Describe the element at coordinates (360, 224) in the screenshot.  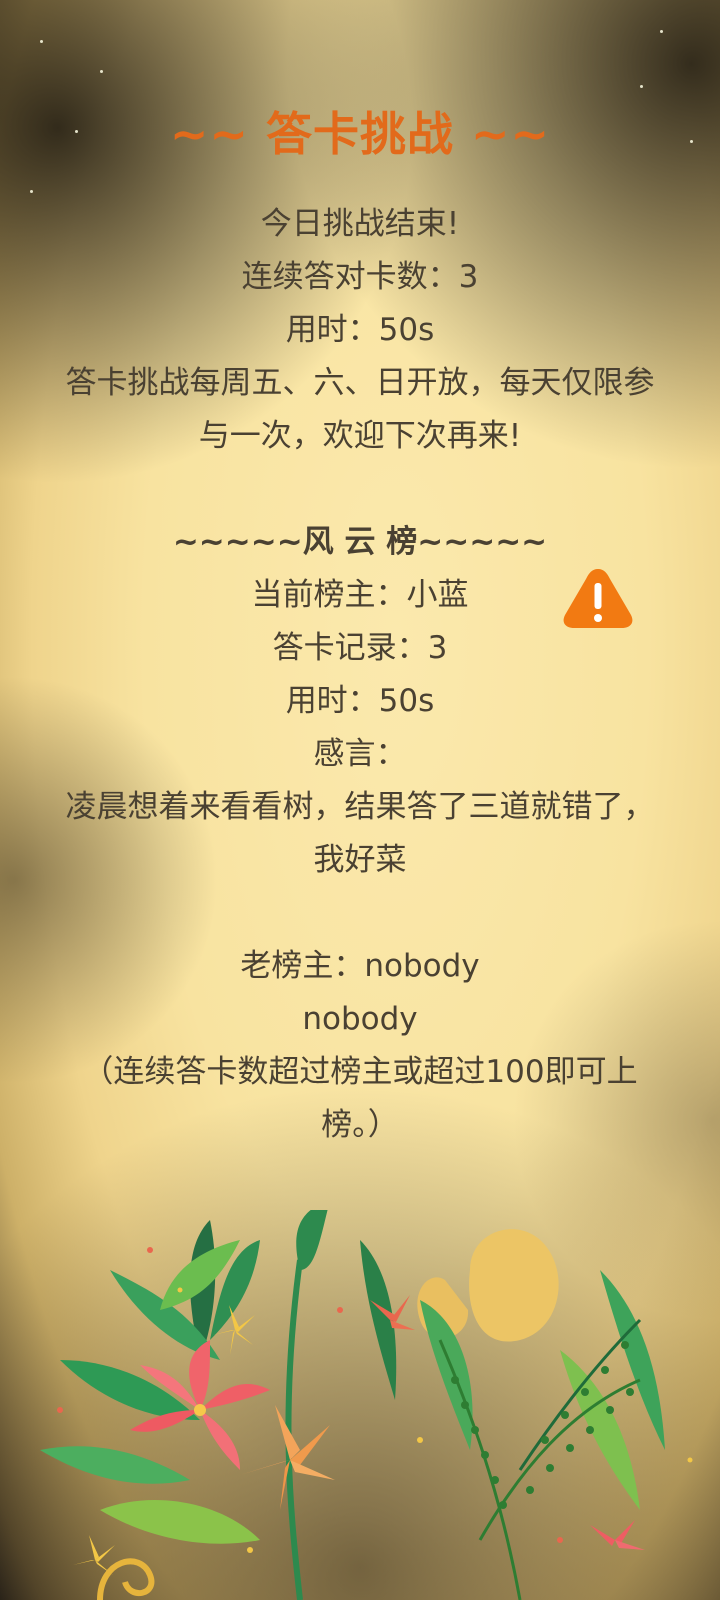
I see `challenge-ended-text: 今日挑战结束!` at that location.